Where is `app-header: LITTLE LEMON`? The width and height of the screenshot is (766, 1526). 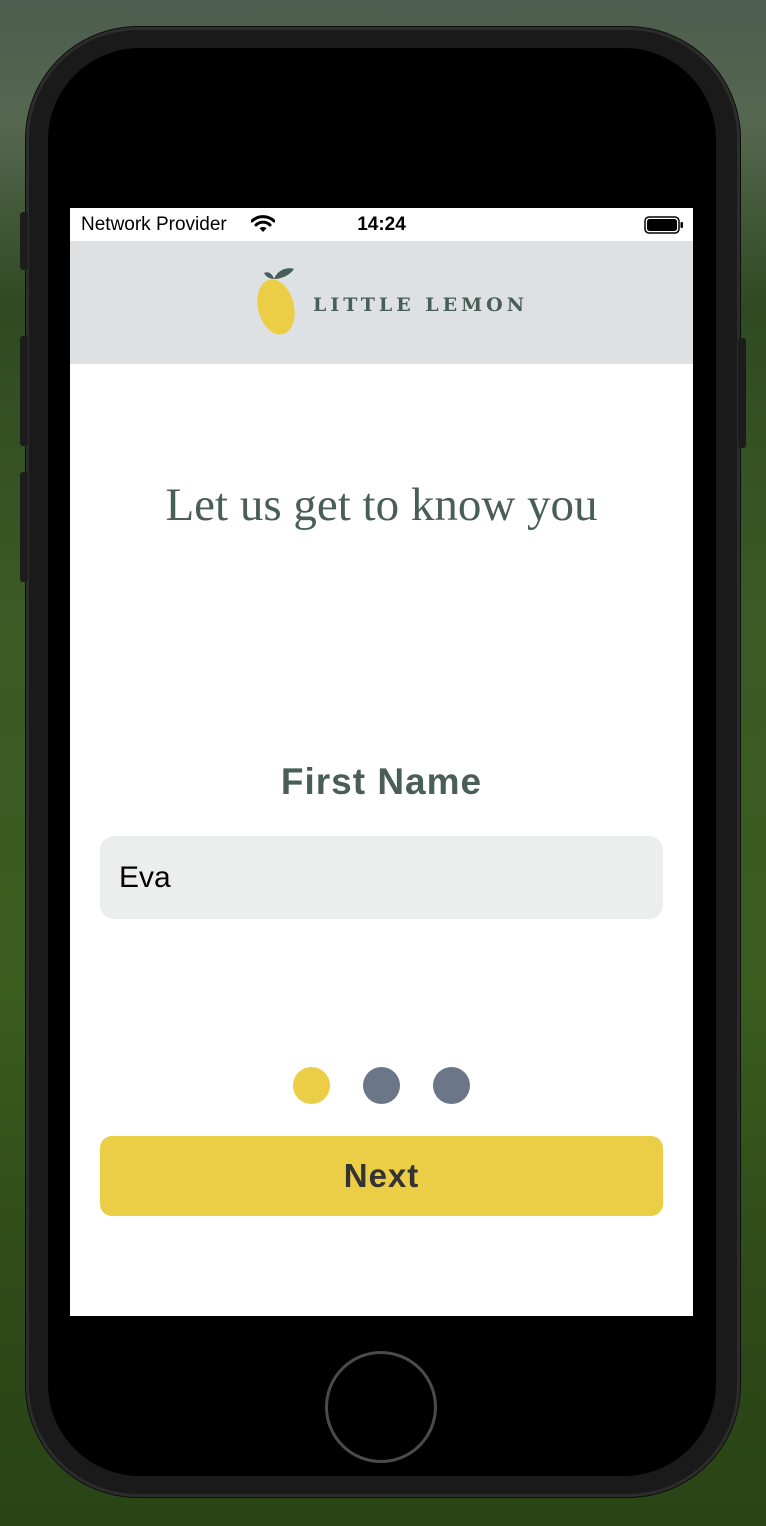 app-header: LITTLE LEMON is located at coordinates (381, 302).